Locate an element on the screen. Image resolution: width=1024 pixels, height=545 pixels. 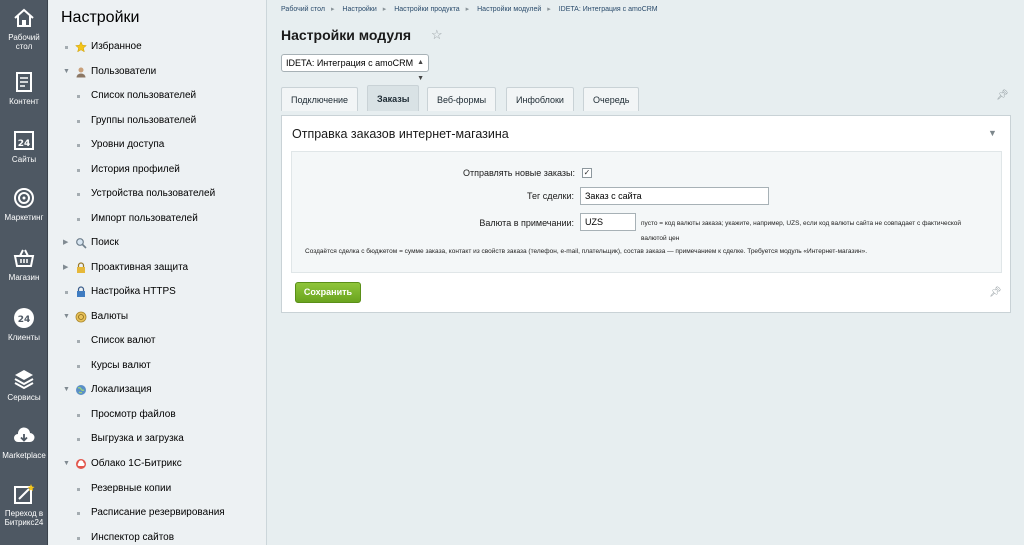
globe-icon is located at coordinates (81, 390).